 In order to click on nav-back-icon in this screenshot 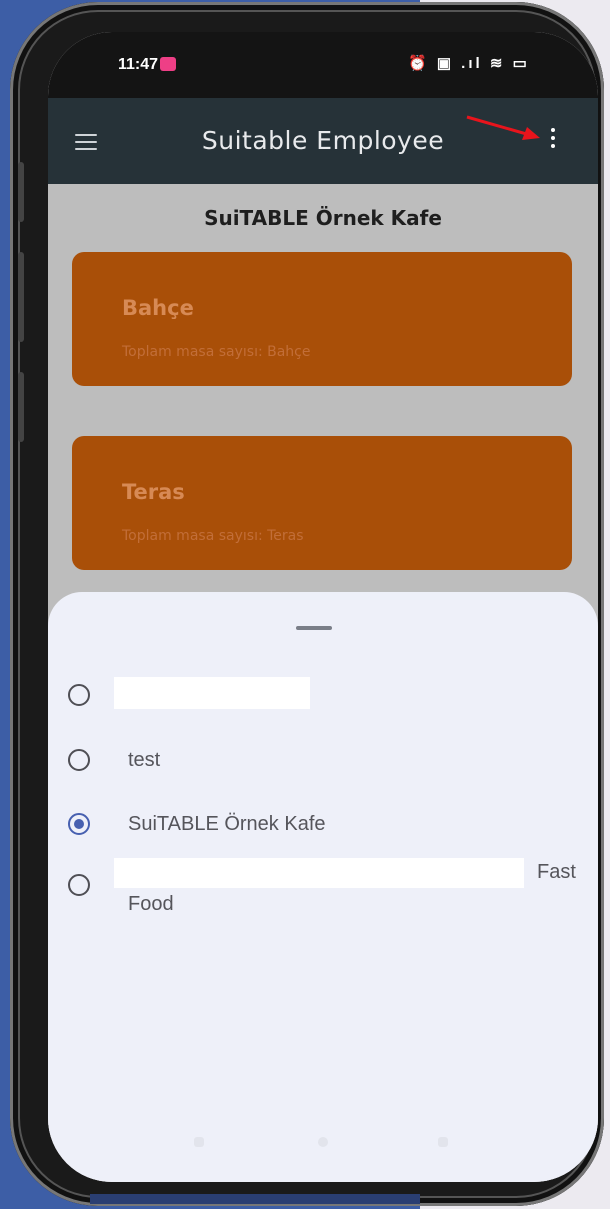, I will do `click(443, 1142)`.